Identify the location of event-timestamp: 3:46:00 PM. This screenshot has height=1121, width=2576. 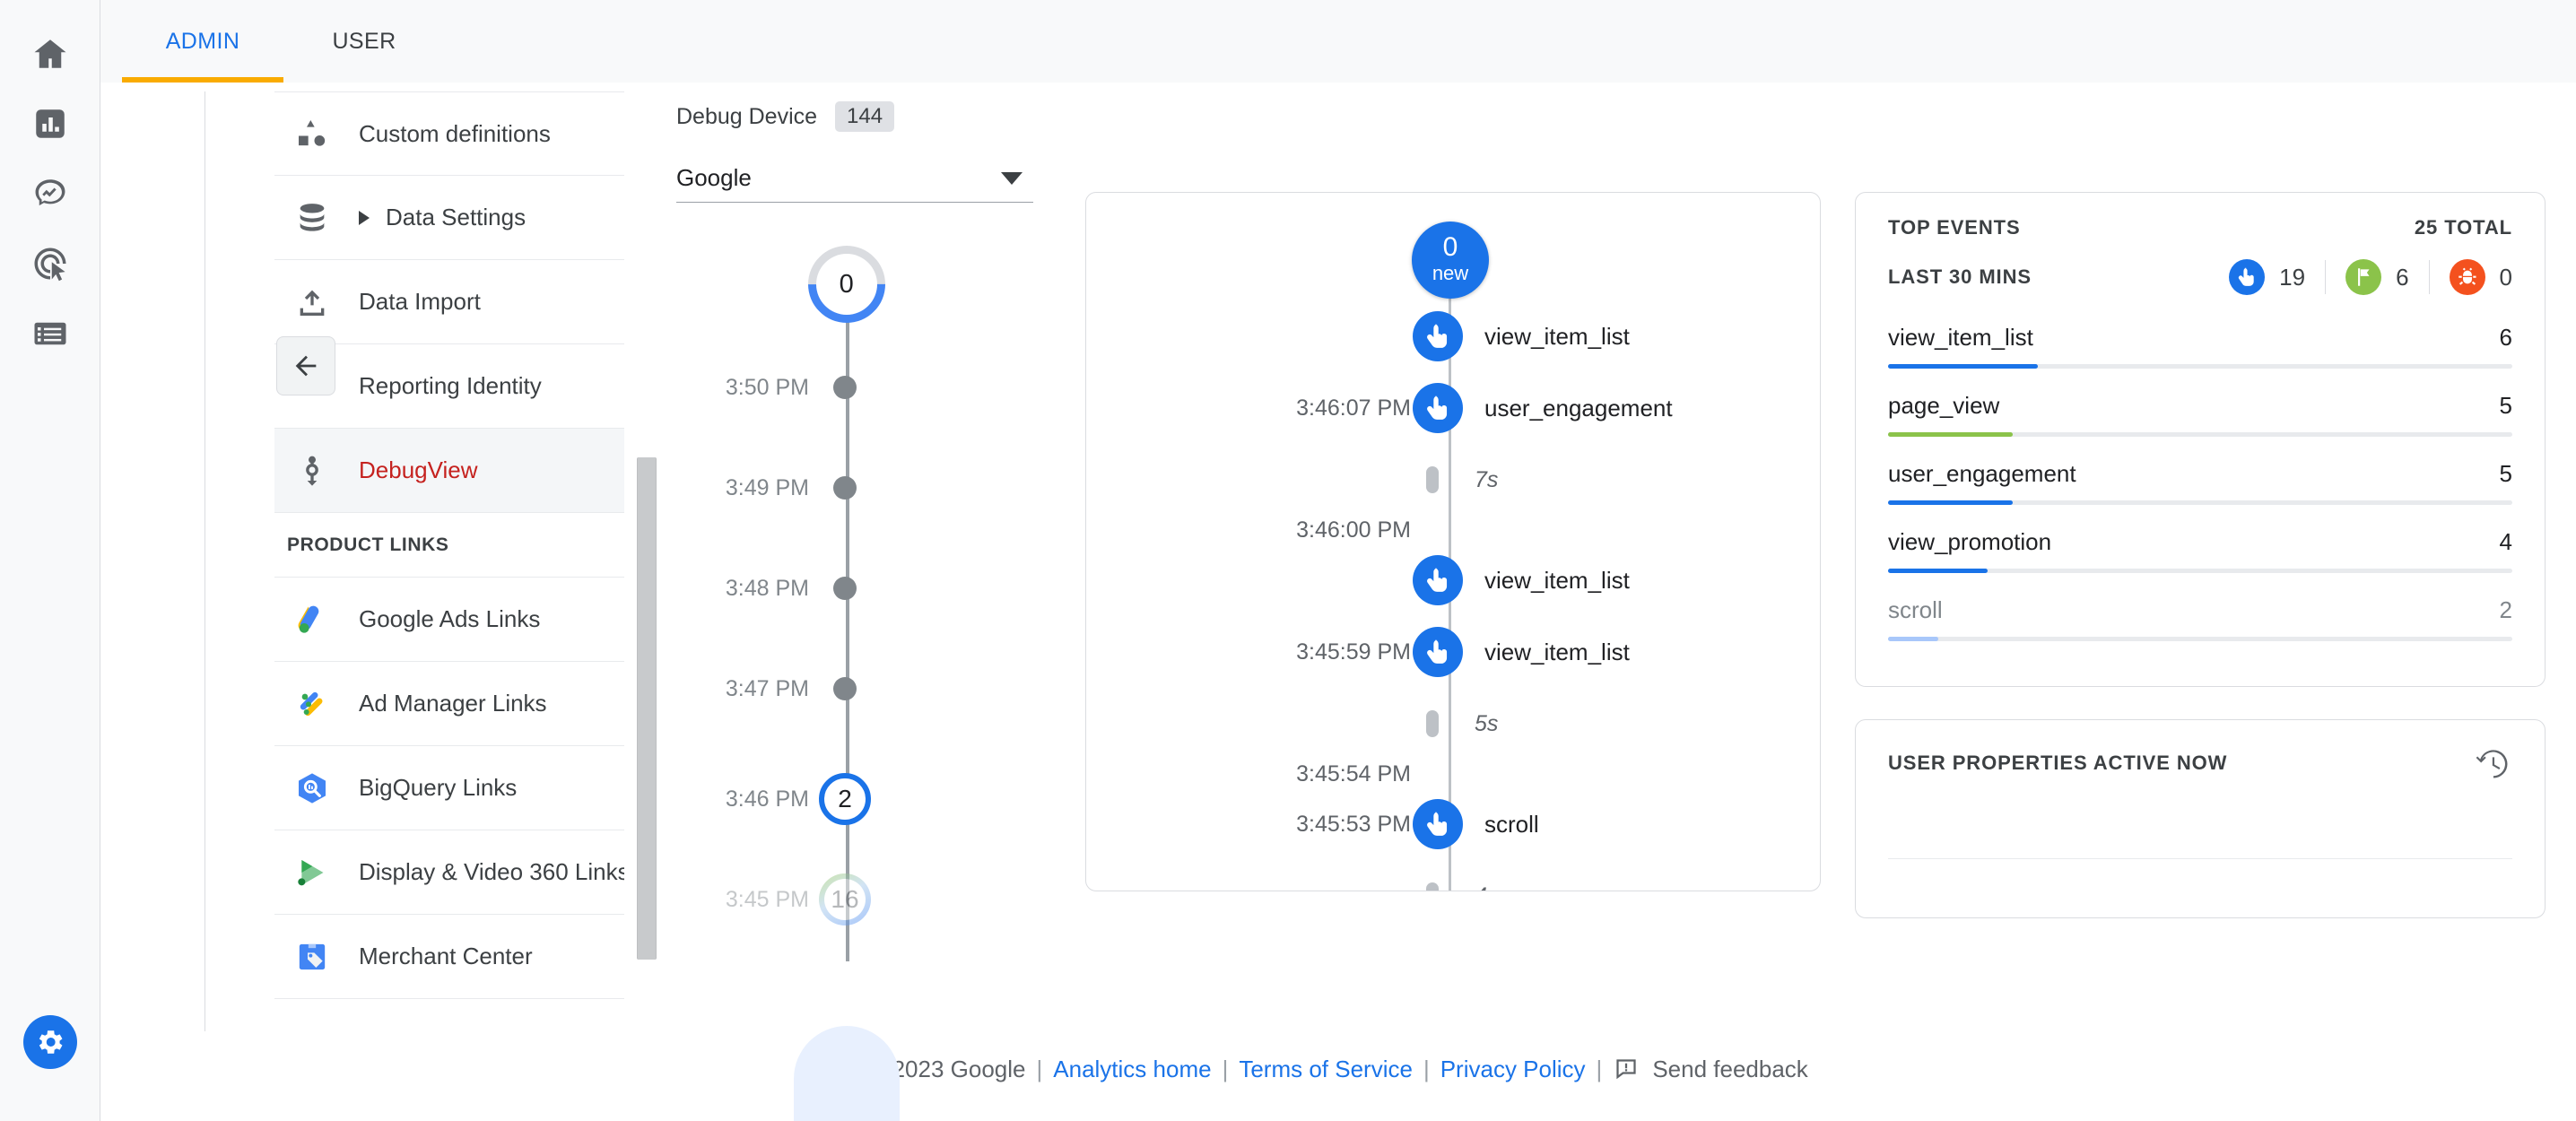
(1353, 530).